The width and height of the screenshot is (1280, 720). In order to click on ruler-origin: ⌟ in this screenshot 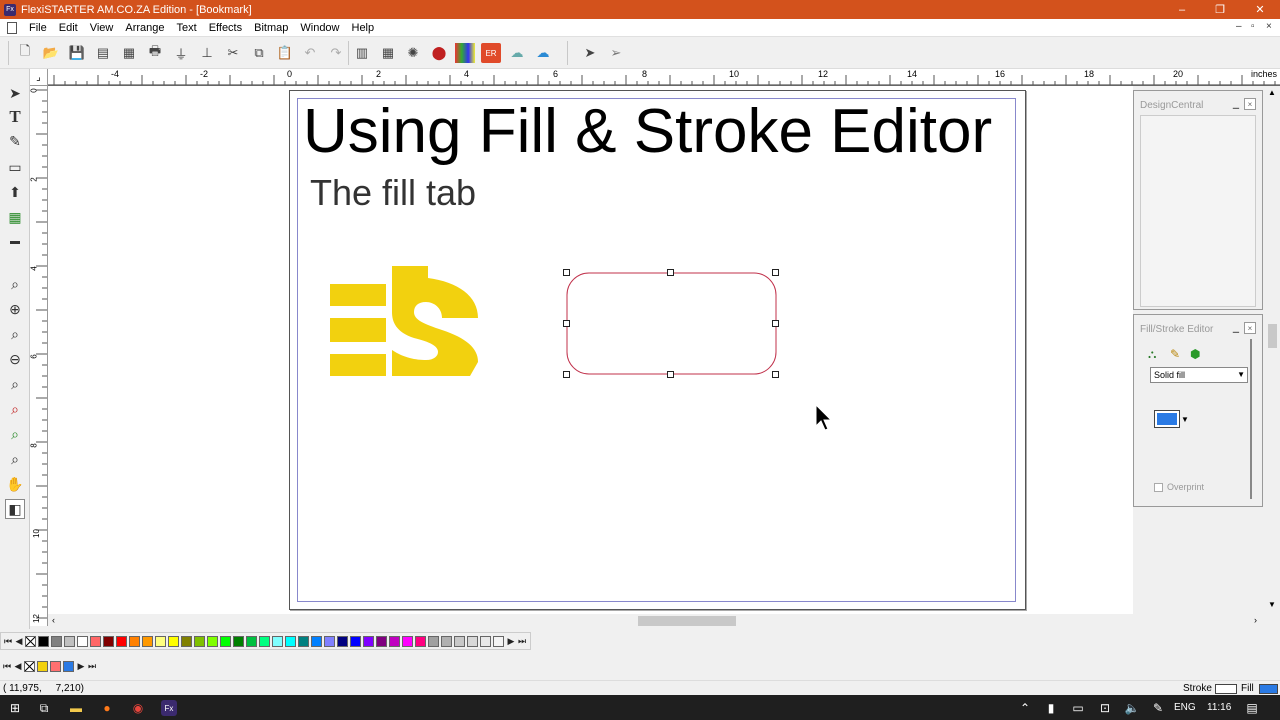, I will do `click(39, 77)`.